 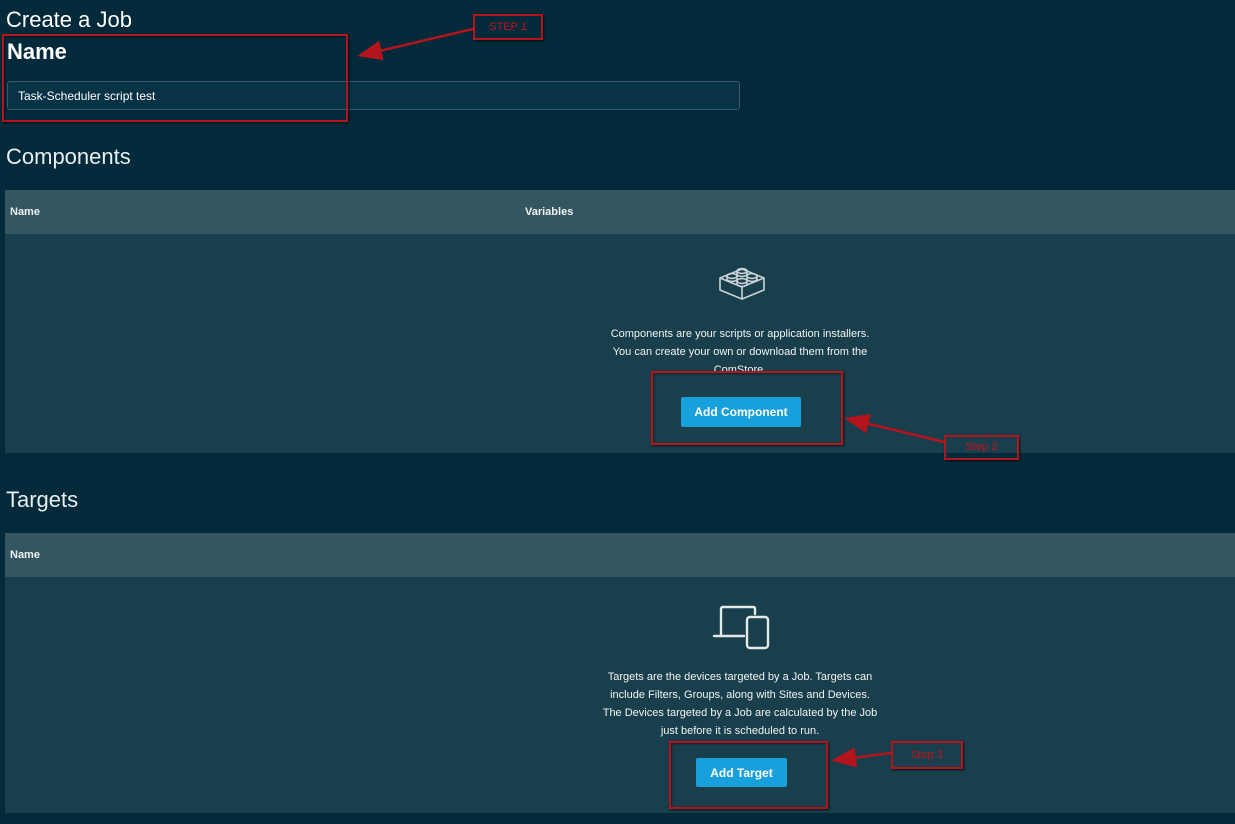 What do you see at coordinates (508, 27) in the screenshot?
I see `step1-label: STEP 1` at bounding box center [508, 27].